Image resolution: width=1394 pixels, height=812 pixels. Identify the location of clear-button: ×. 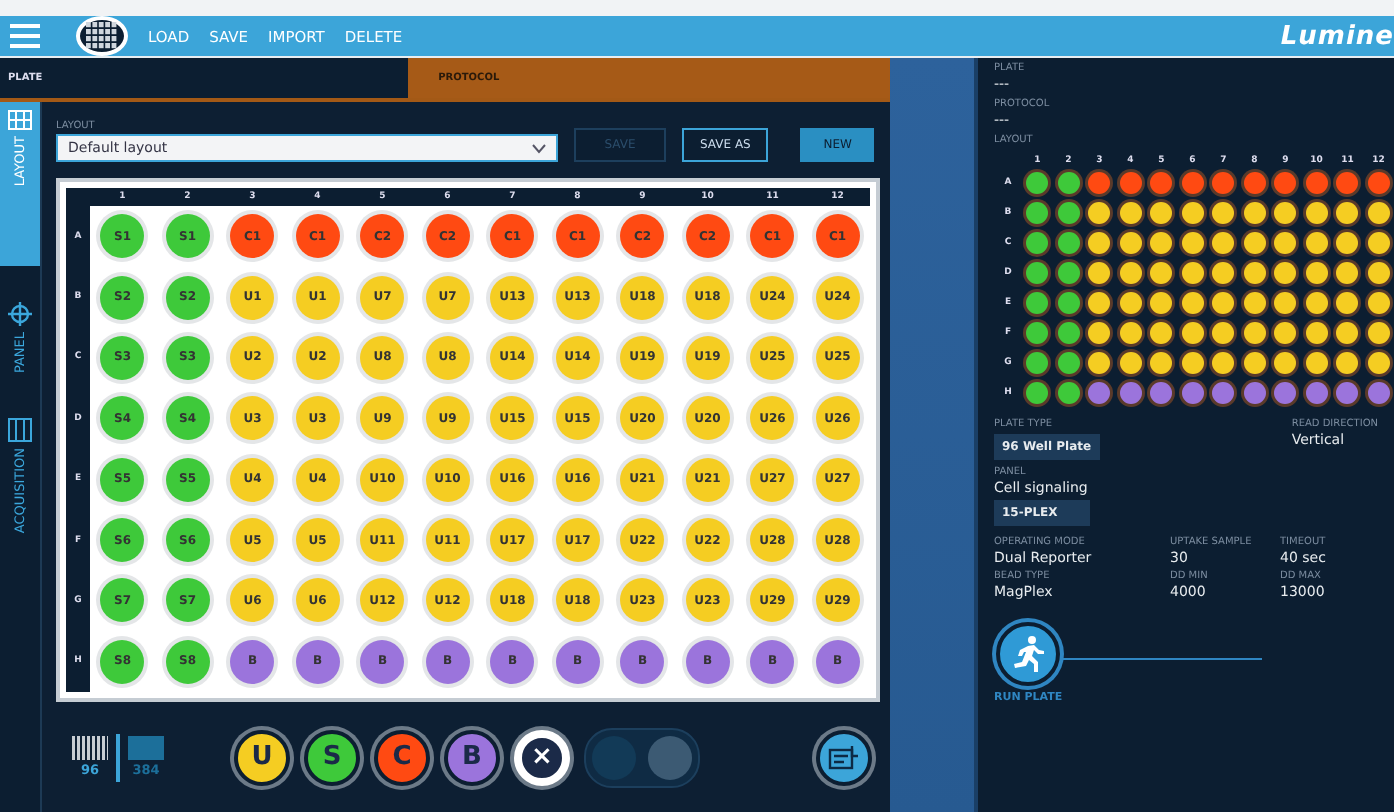
(542, 757).